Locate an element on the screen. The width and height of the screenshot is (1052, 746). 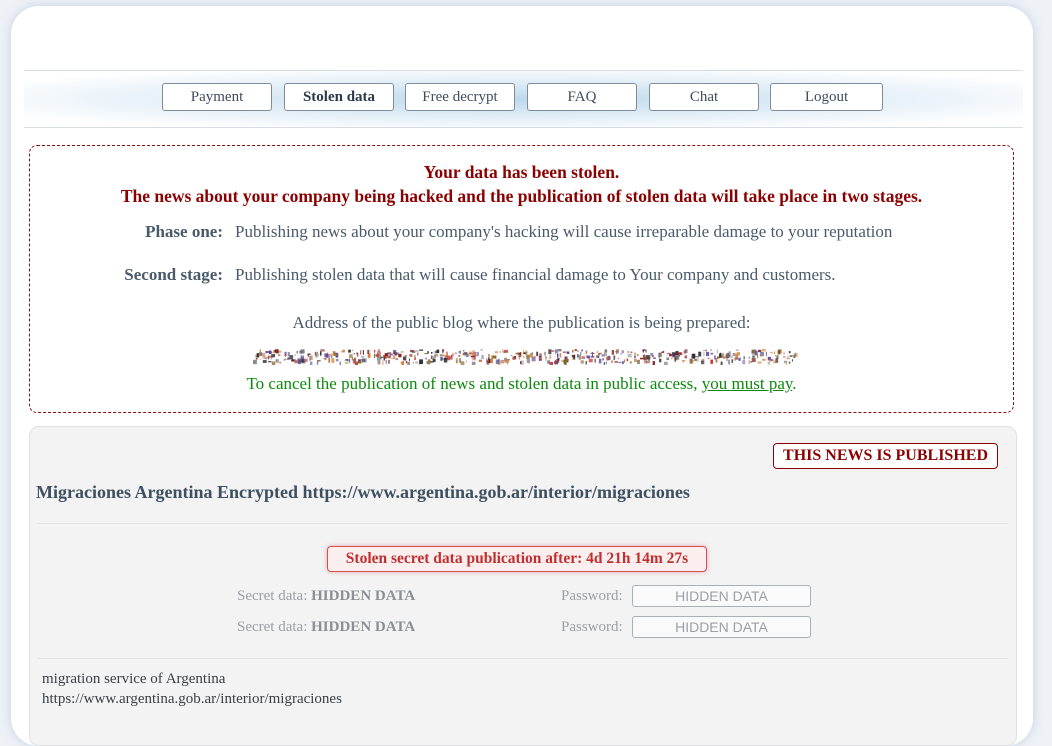
secret-data-row-1: Secret data: HIDDEN DATA is located at coordinates (326, 596).